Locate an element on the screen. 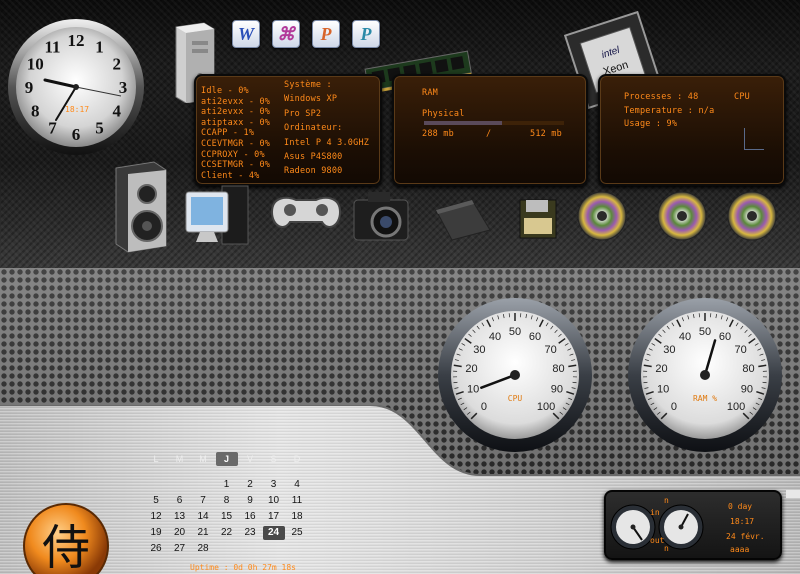 The width and height of the screenshot is (800, 574). net-in-label: in is located at coordinates (655, 512).